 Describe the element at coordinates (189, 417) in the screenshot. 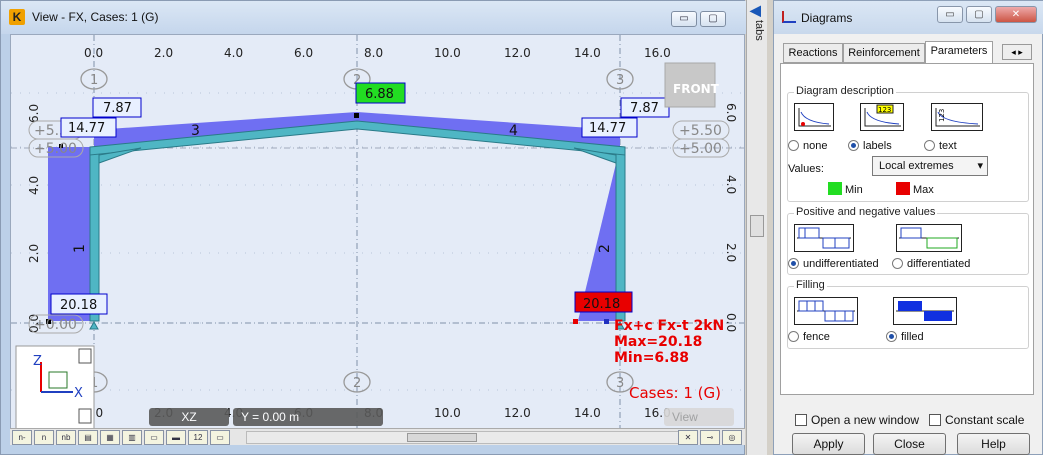

I see `plane-label: XZ` at that location.